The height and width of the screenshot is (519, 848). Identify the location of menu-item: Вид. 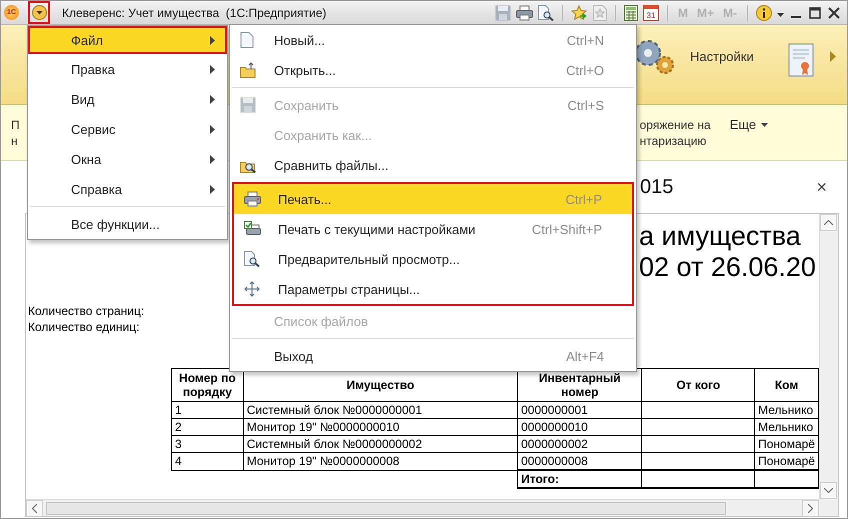
(127, 99).